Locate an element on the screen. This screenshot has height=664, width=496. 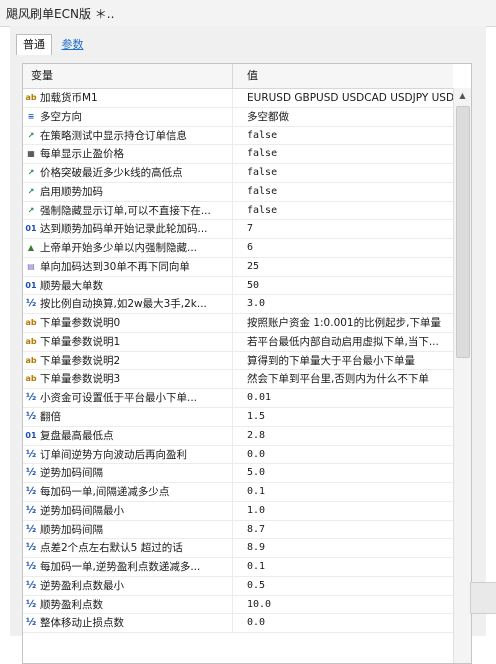
tab-inputs: 参数 is located at coordinates (73, 45).